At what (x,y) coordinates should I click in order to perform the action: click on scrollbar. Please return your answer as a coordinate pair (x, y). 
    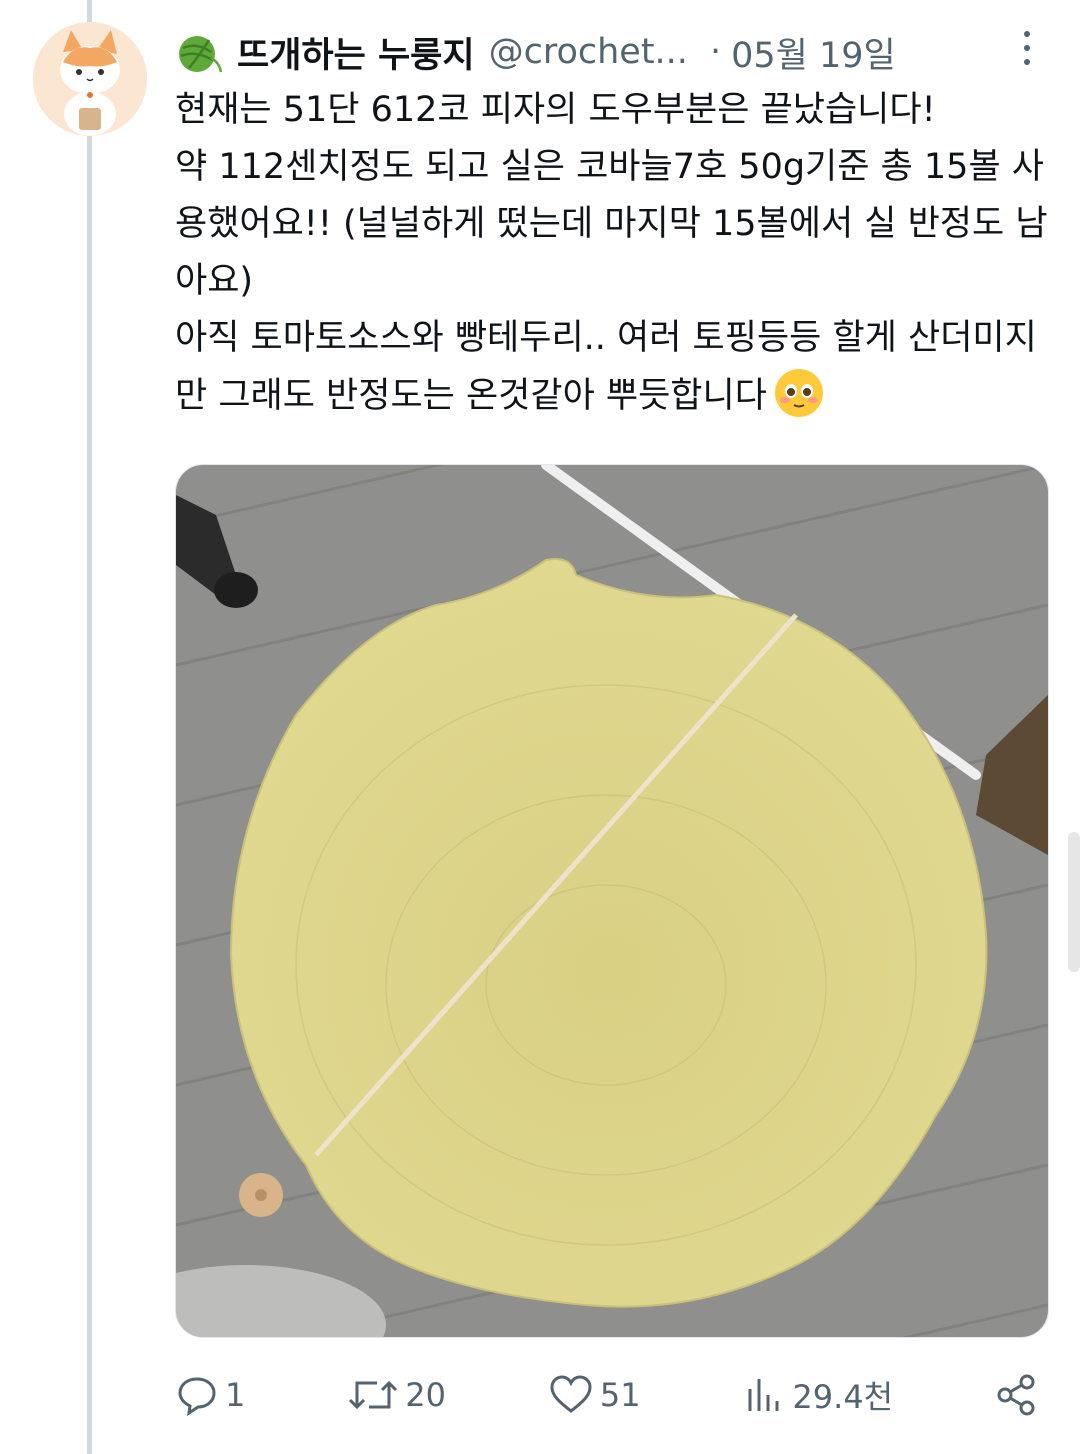
    Looking at the image, I should click on (1074, 902).